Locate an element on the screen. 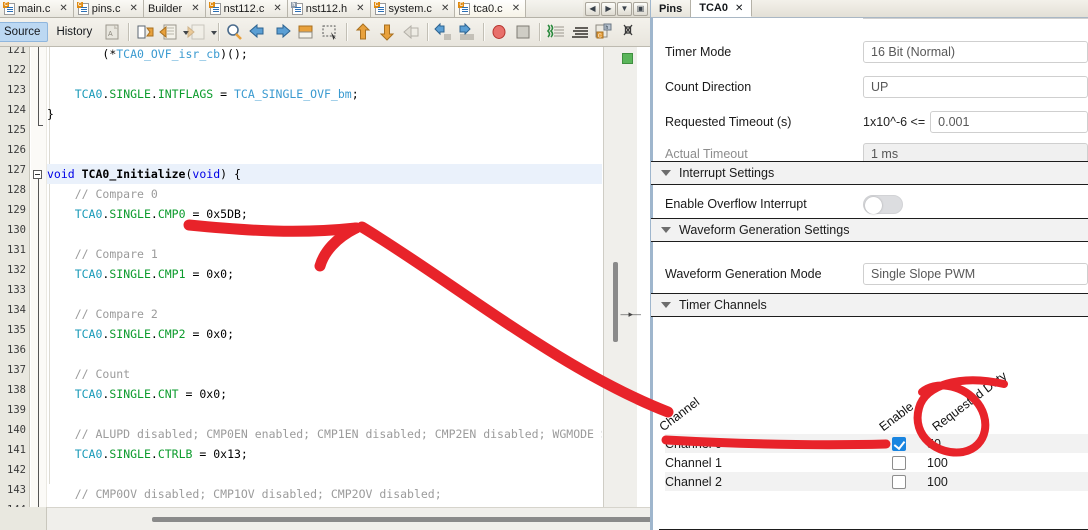  code-line: // Compare 2 is located at coordinates (324, 314).